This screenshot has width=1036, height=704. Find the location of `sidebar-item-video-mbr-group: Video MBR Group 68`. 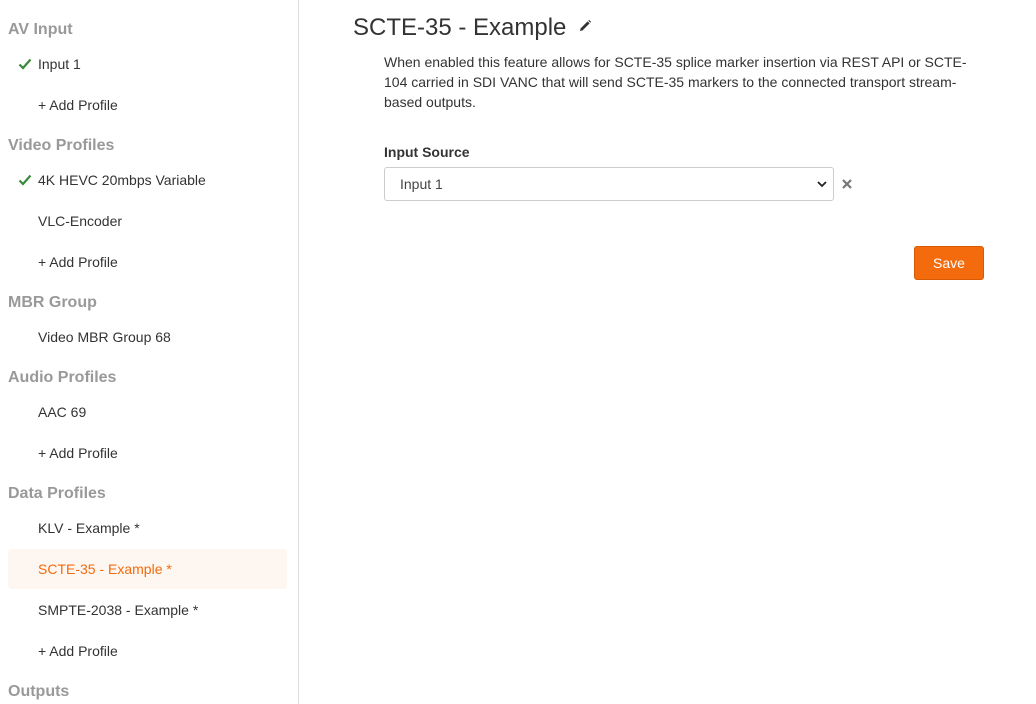

sidebar-item-video-mbr-group: Video MBR Group 68 is located at coordinates (147, 337).